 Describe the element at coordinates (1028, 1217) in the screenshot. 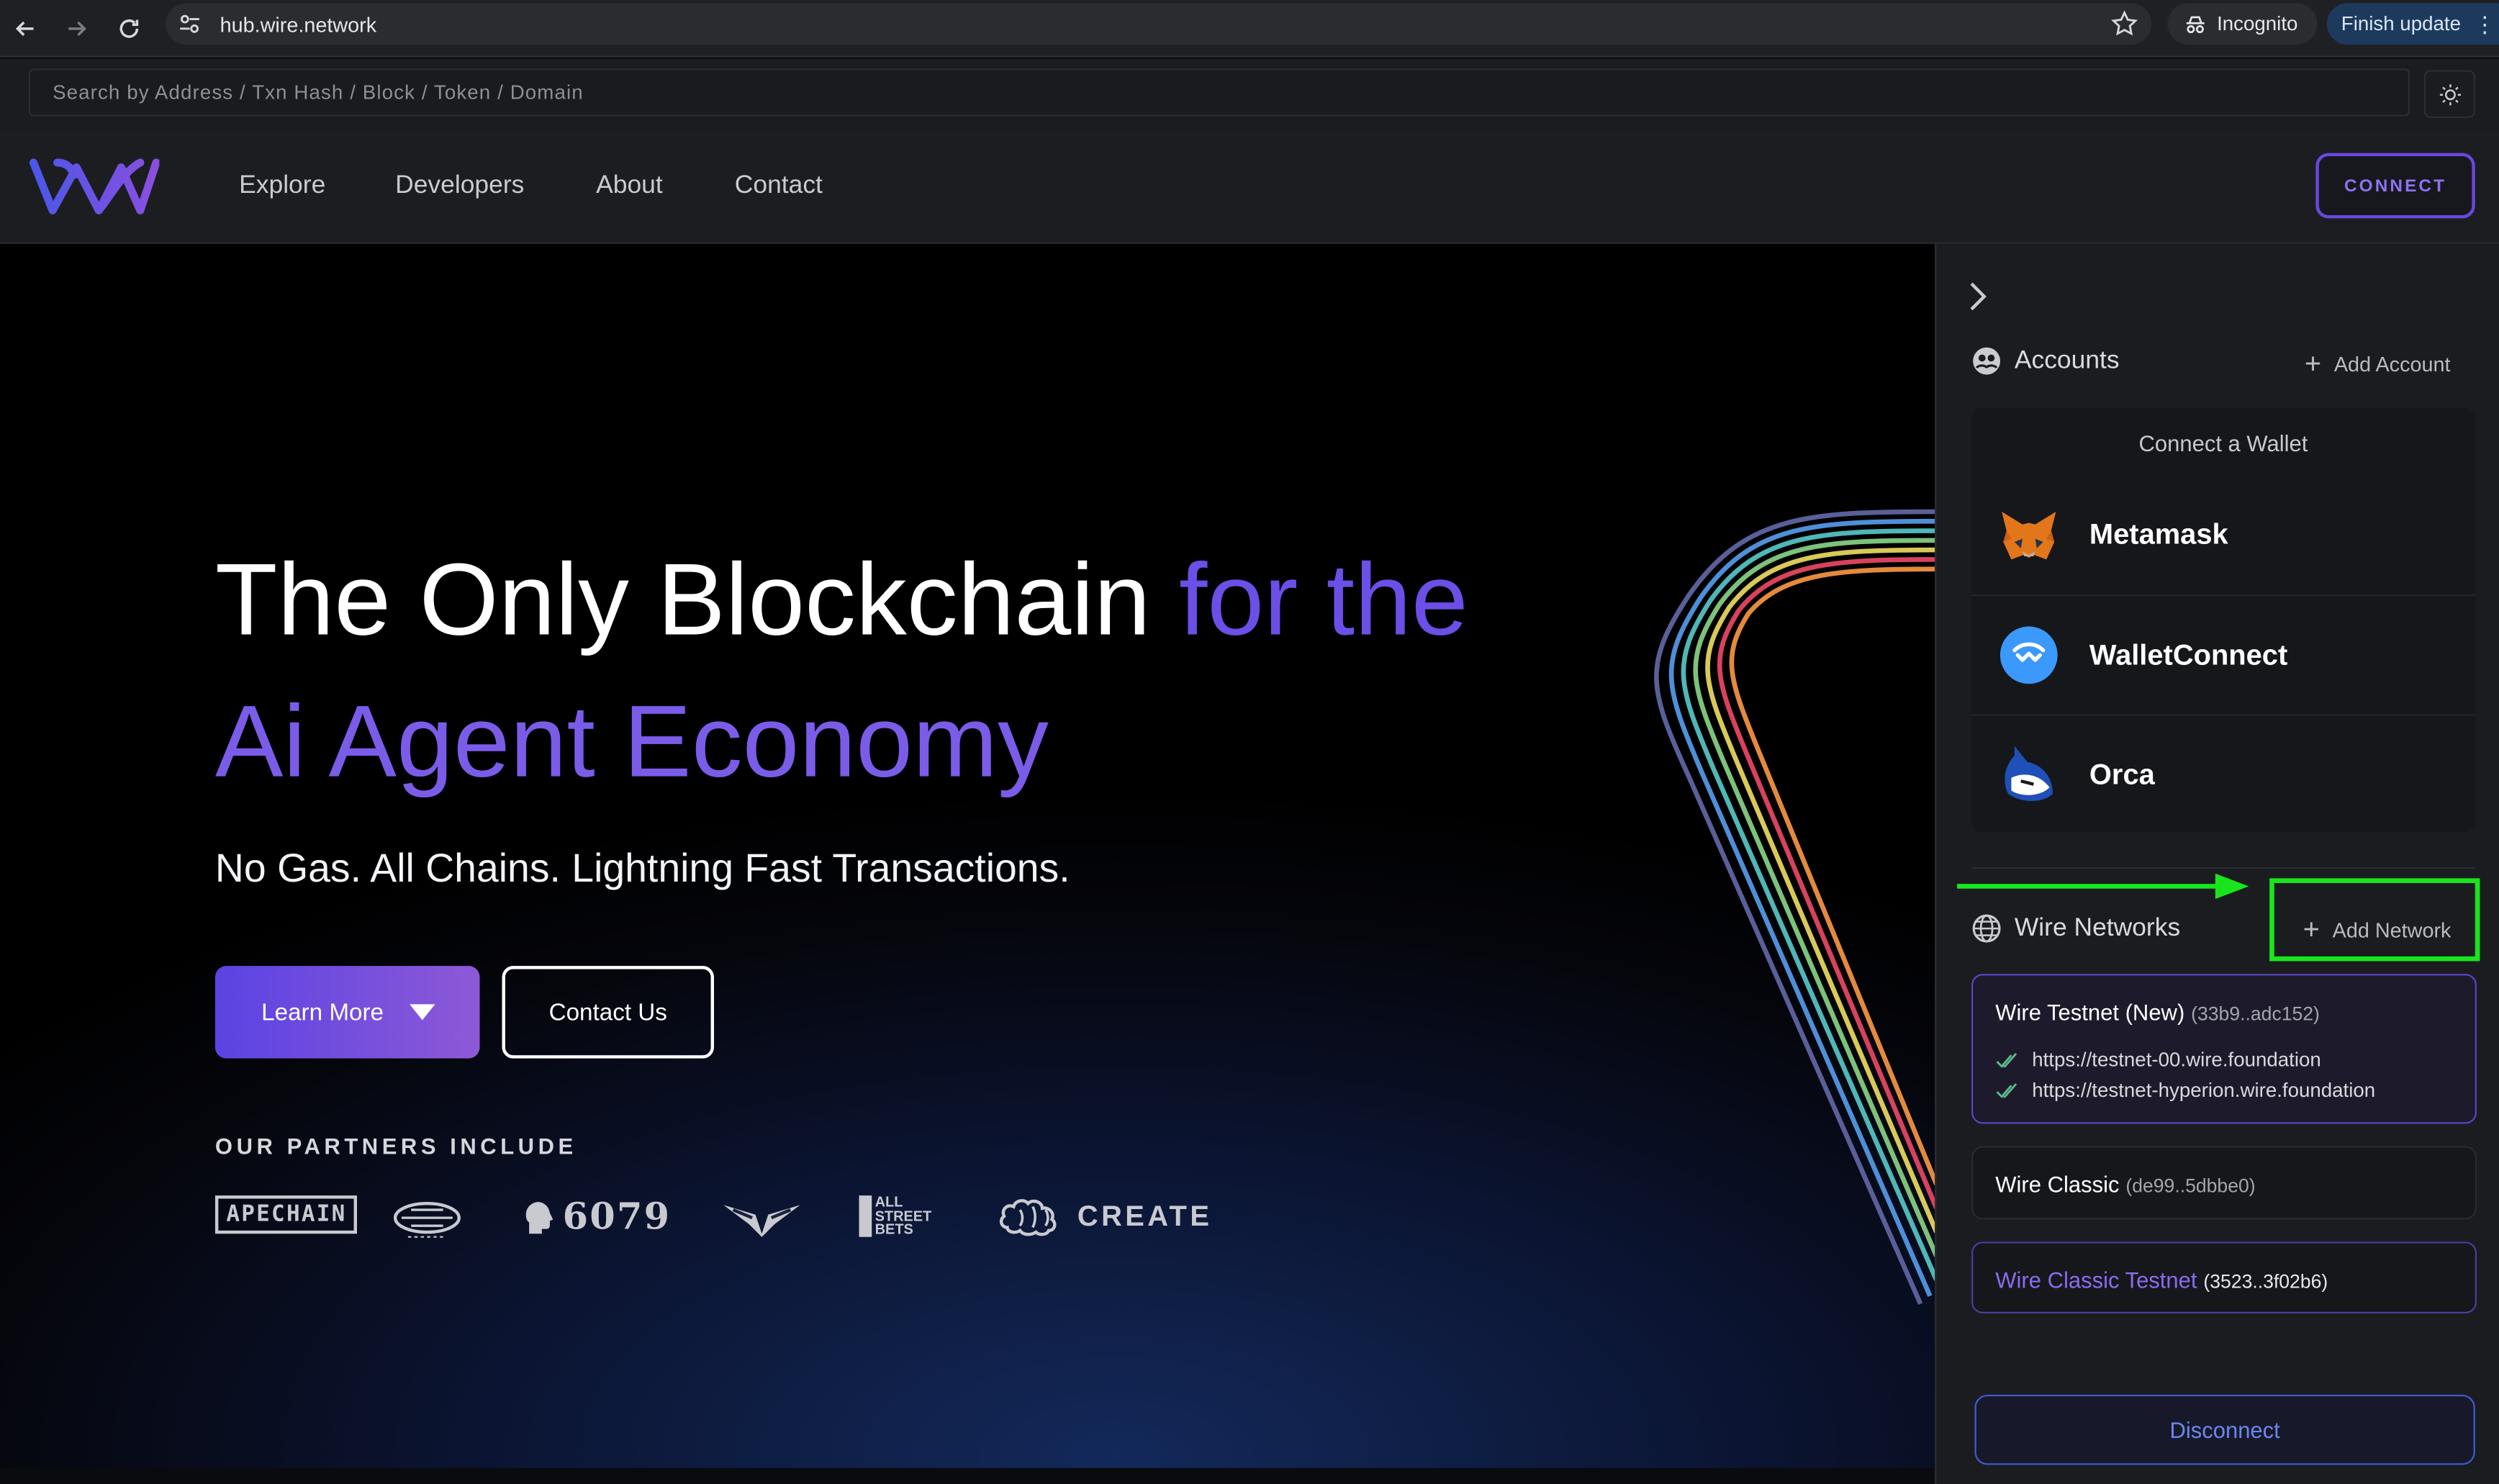

I see `brain-logo-icon` at that location.